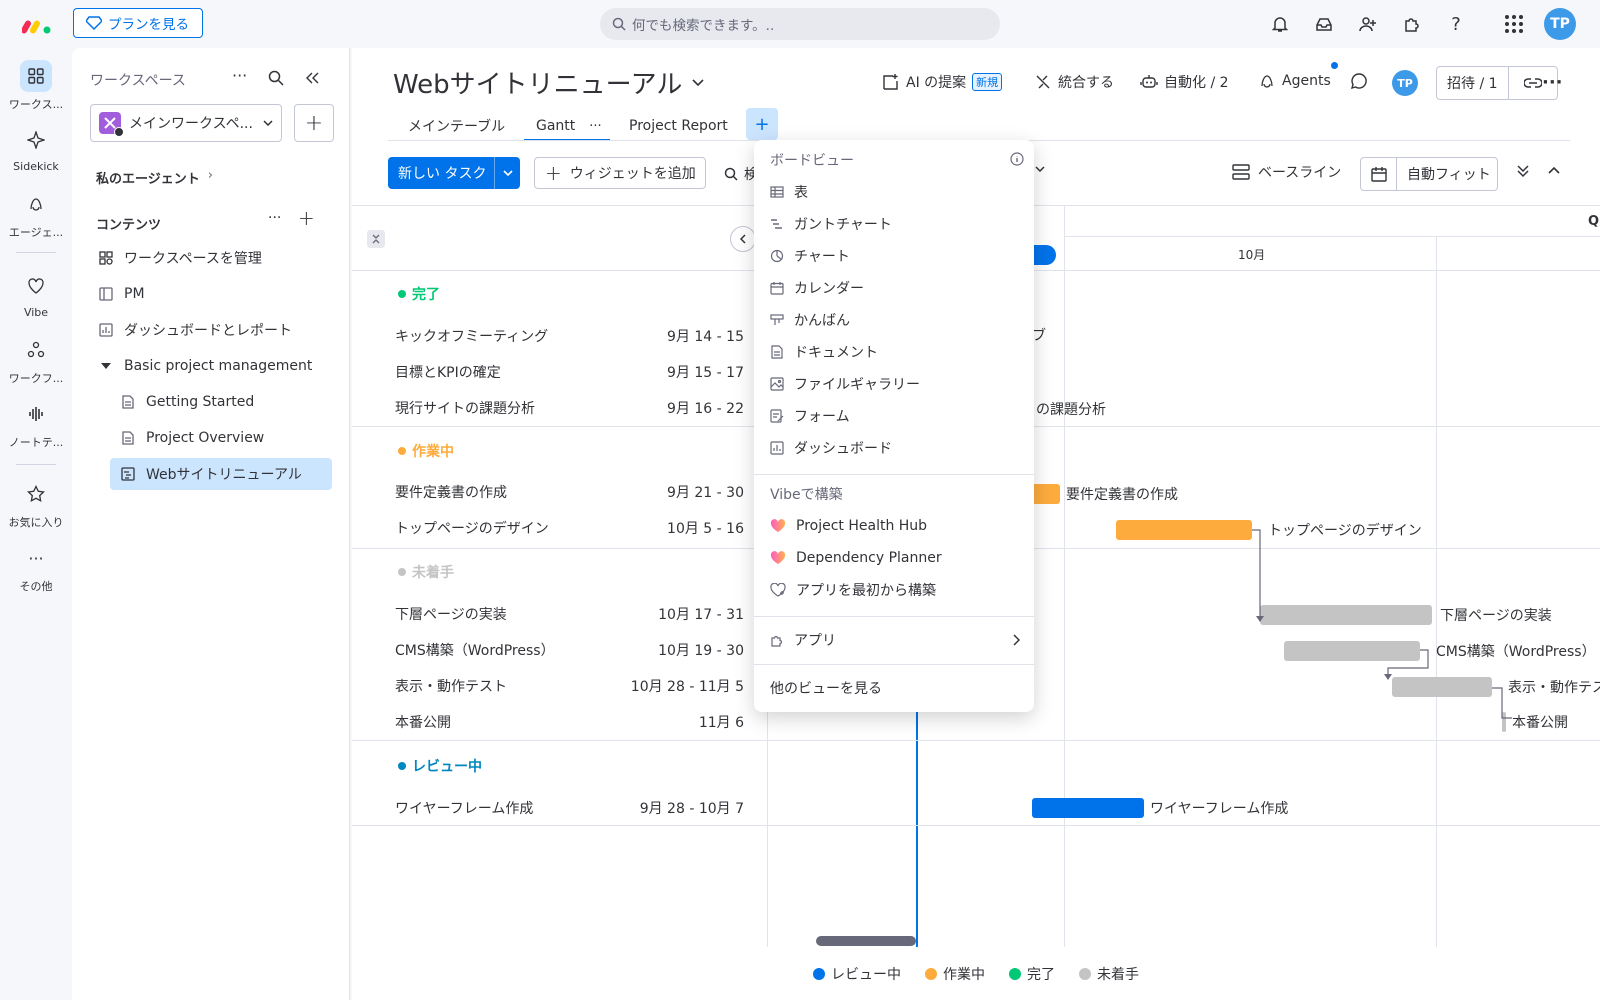  I want to click on vibe-app-project-health-hub: Project Health Hub, so click(848, 526).